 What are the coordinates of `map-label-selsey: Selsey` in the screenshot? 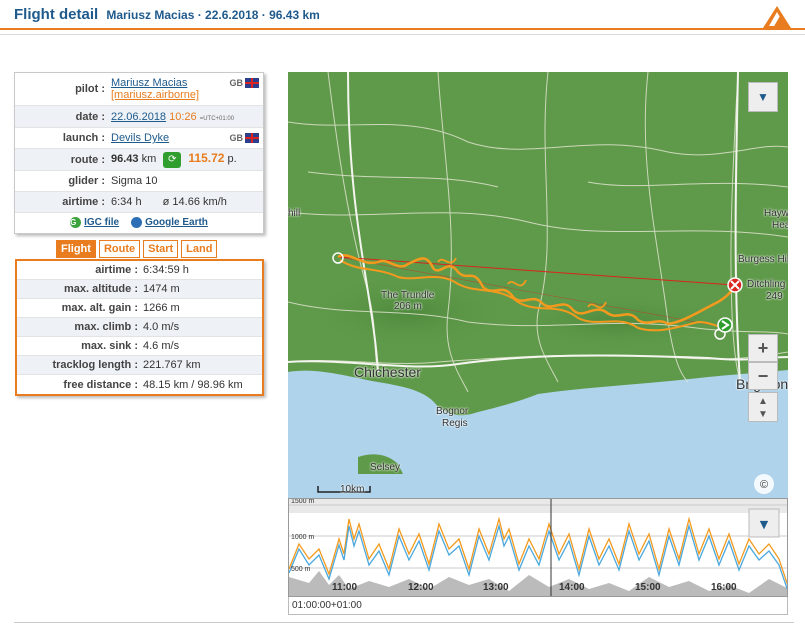 It's located at (385, 467).